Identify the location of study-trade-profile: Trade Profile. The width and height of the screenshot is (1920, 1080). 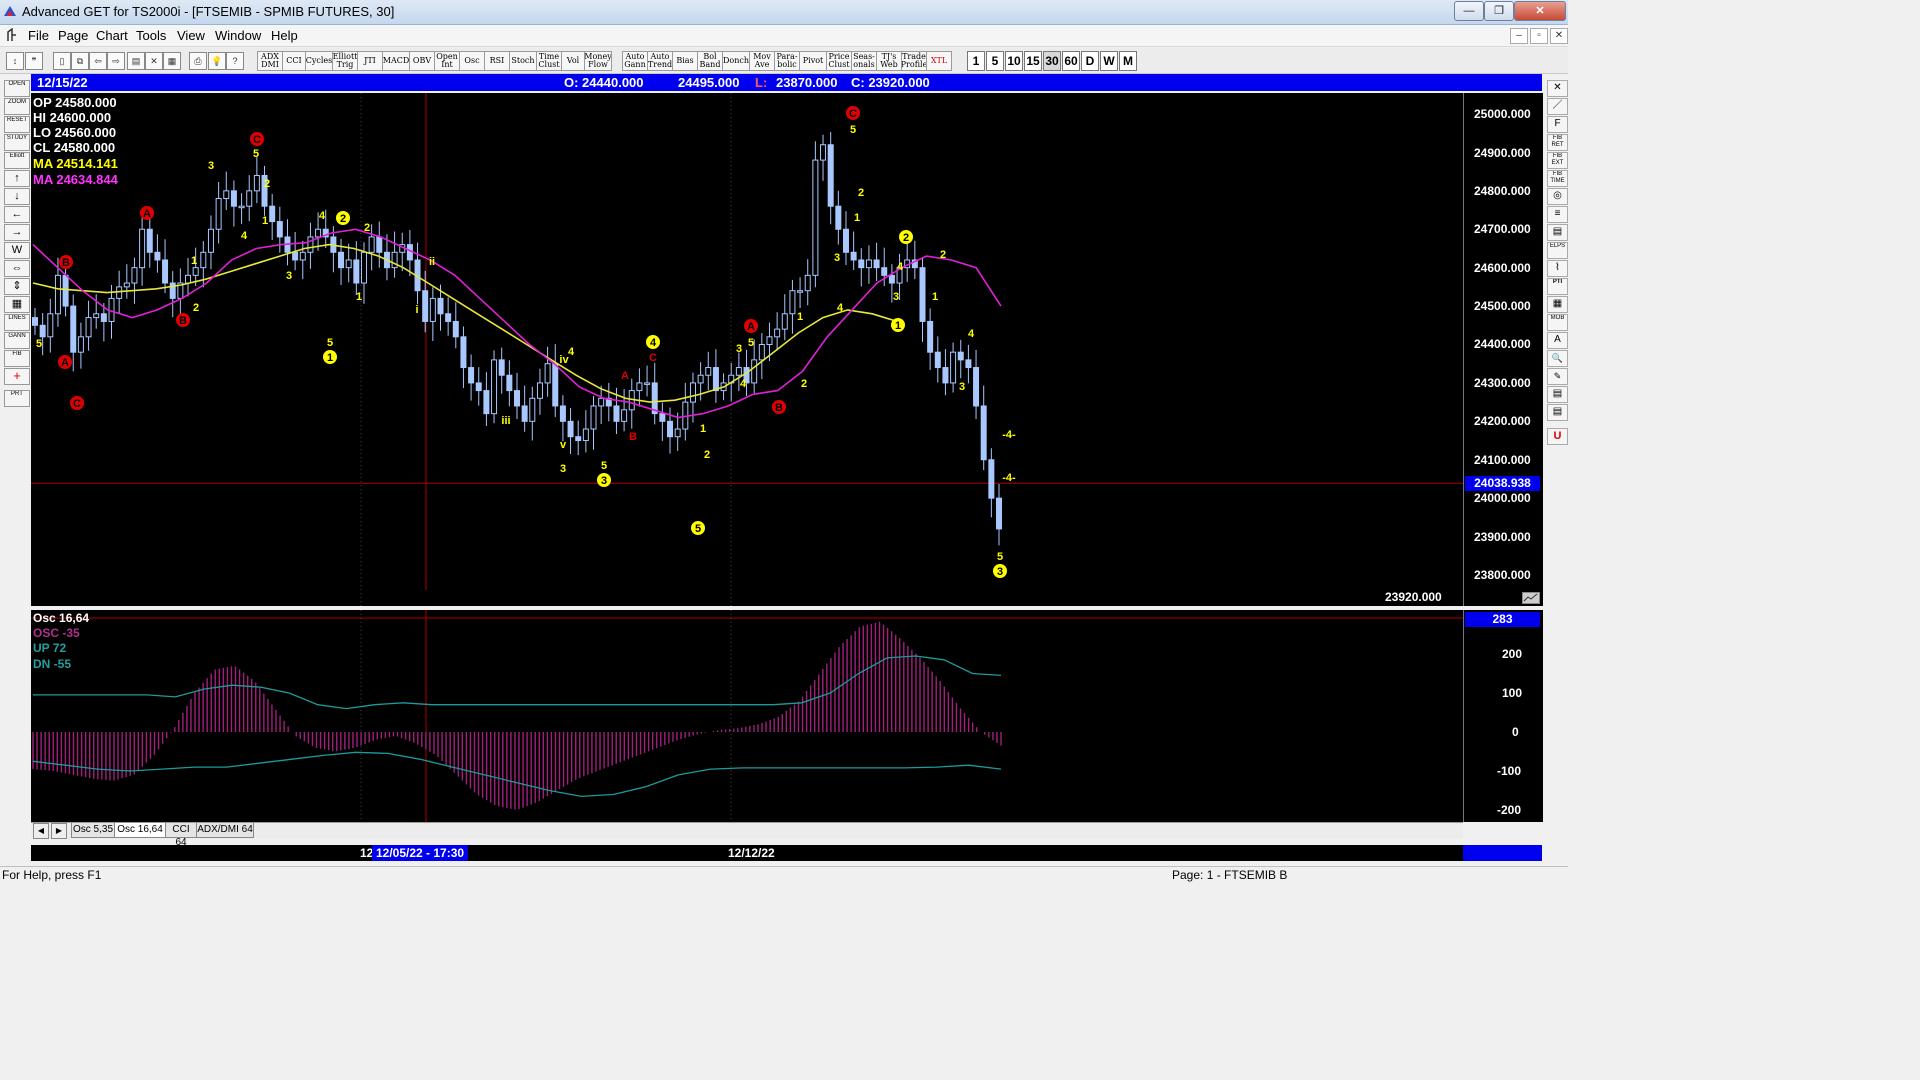
(914, 61).